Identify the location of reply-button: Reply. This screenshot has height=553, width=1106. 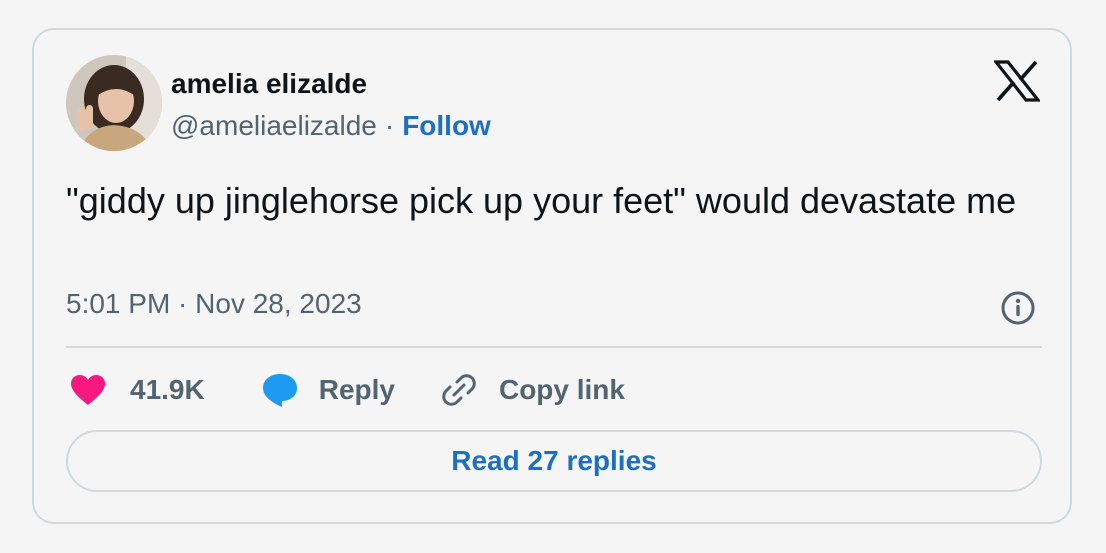
(328, 390).